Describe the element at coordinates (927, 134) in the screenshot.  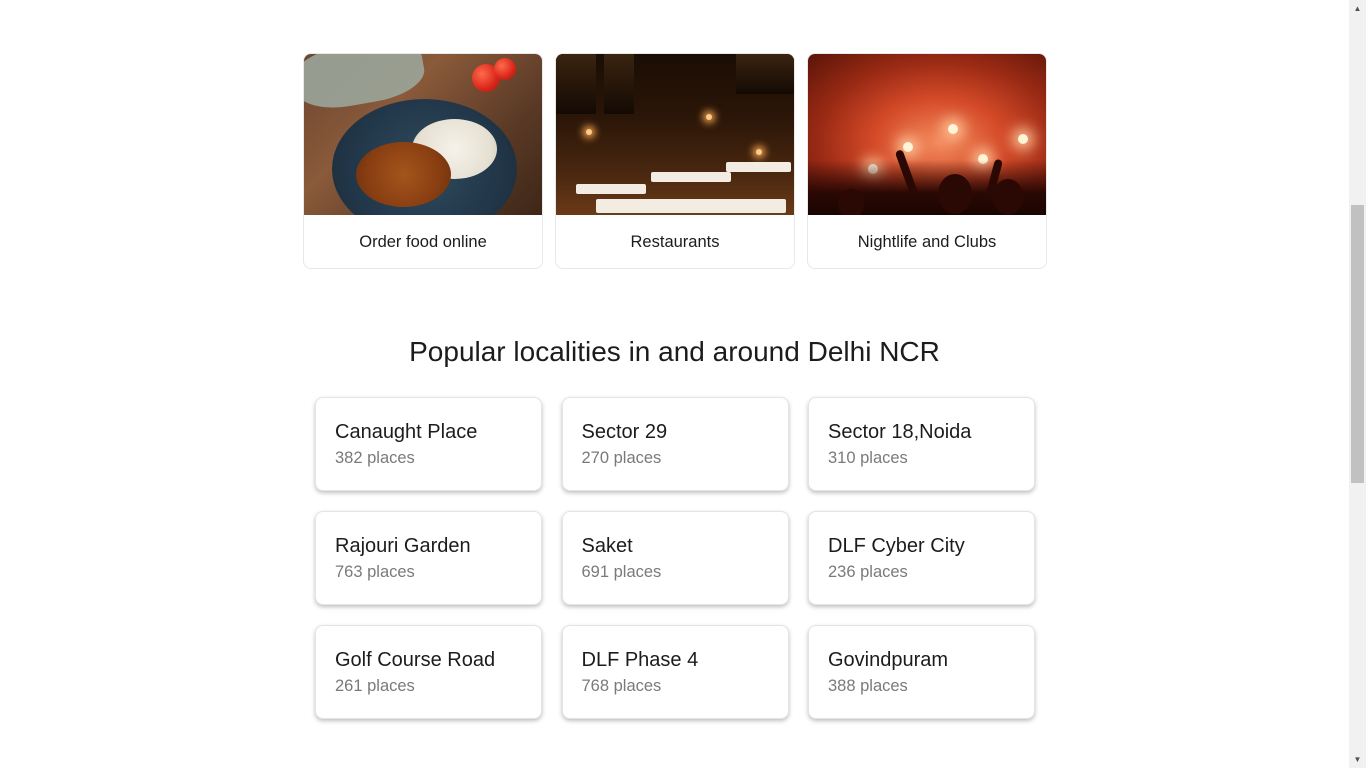
I see `nightclub-crowd-image` at that location.